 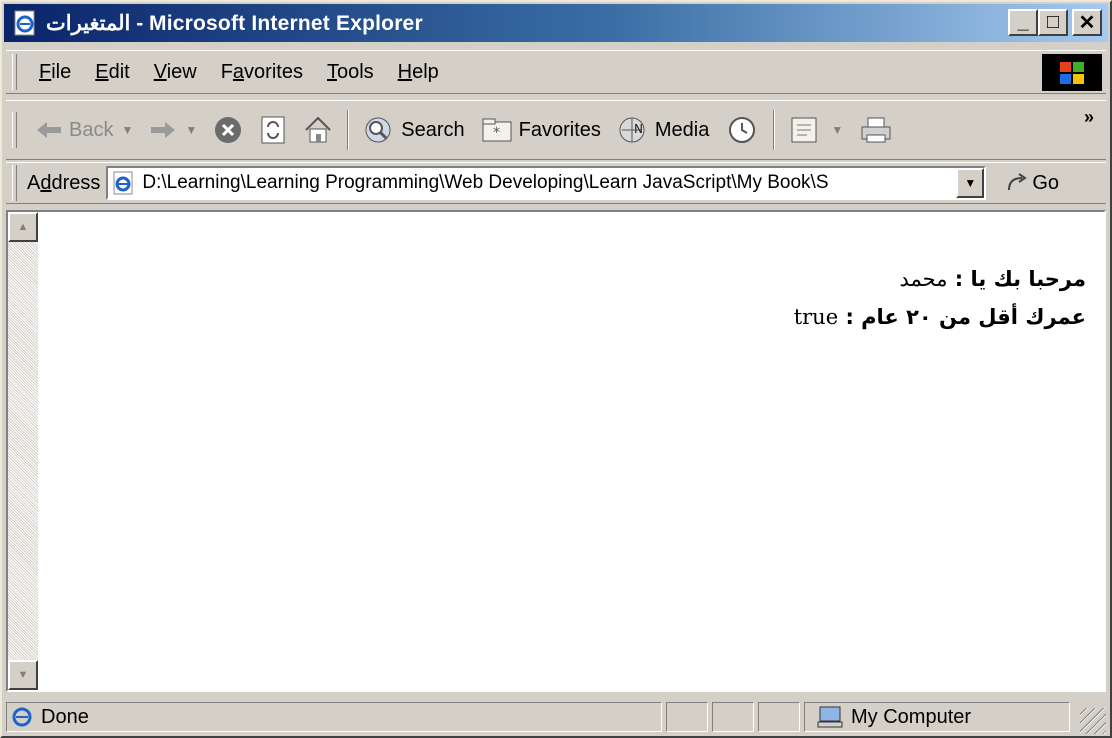 I want to click on mail-button: ▼, so click(x=816, y=130).